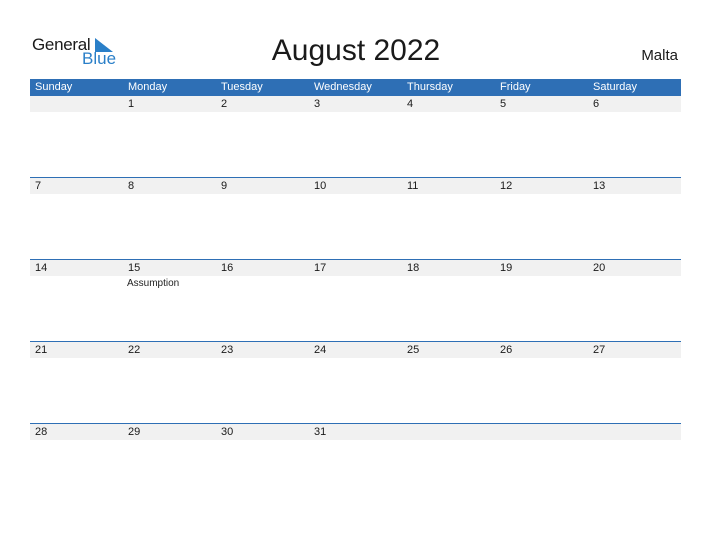  What do you see at coordinates (355, 268) in the screenshot?
I see `date-strip: 14 15 16 17 18 19 20` at bounding box center [355, 268].